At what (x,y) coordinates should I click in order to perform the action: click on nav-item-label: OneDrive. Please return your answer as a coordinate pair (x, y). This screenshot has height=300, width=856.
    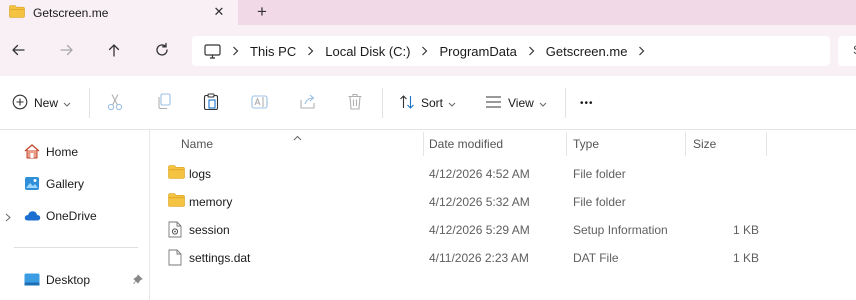
    Looking at the image, I should click on (71, 216).